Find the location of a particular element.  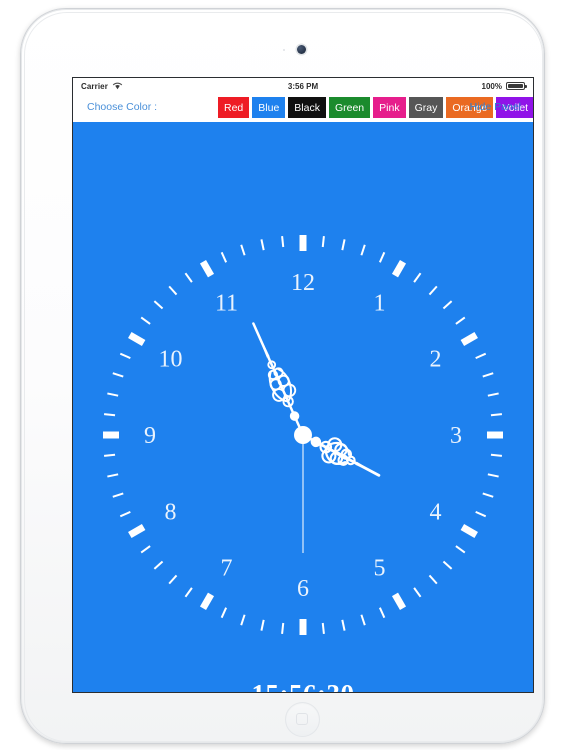

clock-numeral-6: 6 is located at coordinates (303, 589).